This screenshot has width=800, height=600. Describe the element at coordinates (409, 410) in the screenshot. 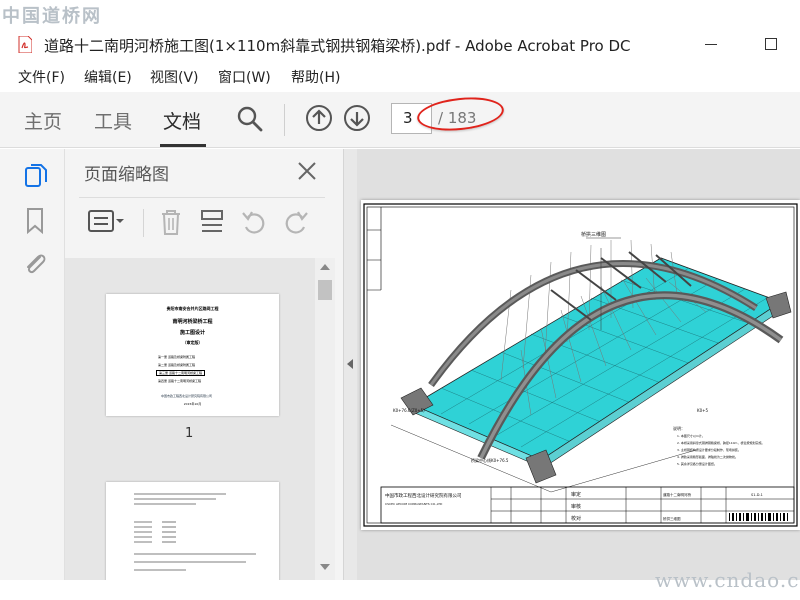

I see `left-station-label: K0+76.6(Z0+5)` at that location.